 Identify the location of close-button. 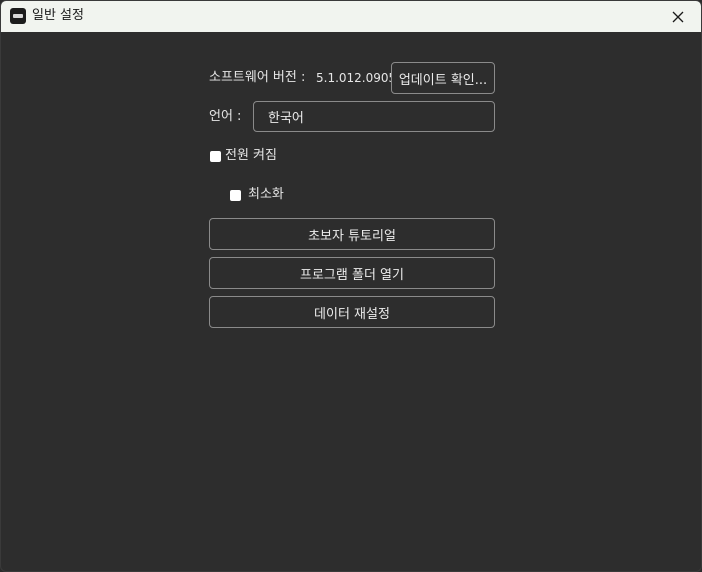
(678, 16).